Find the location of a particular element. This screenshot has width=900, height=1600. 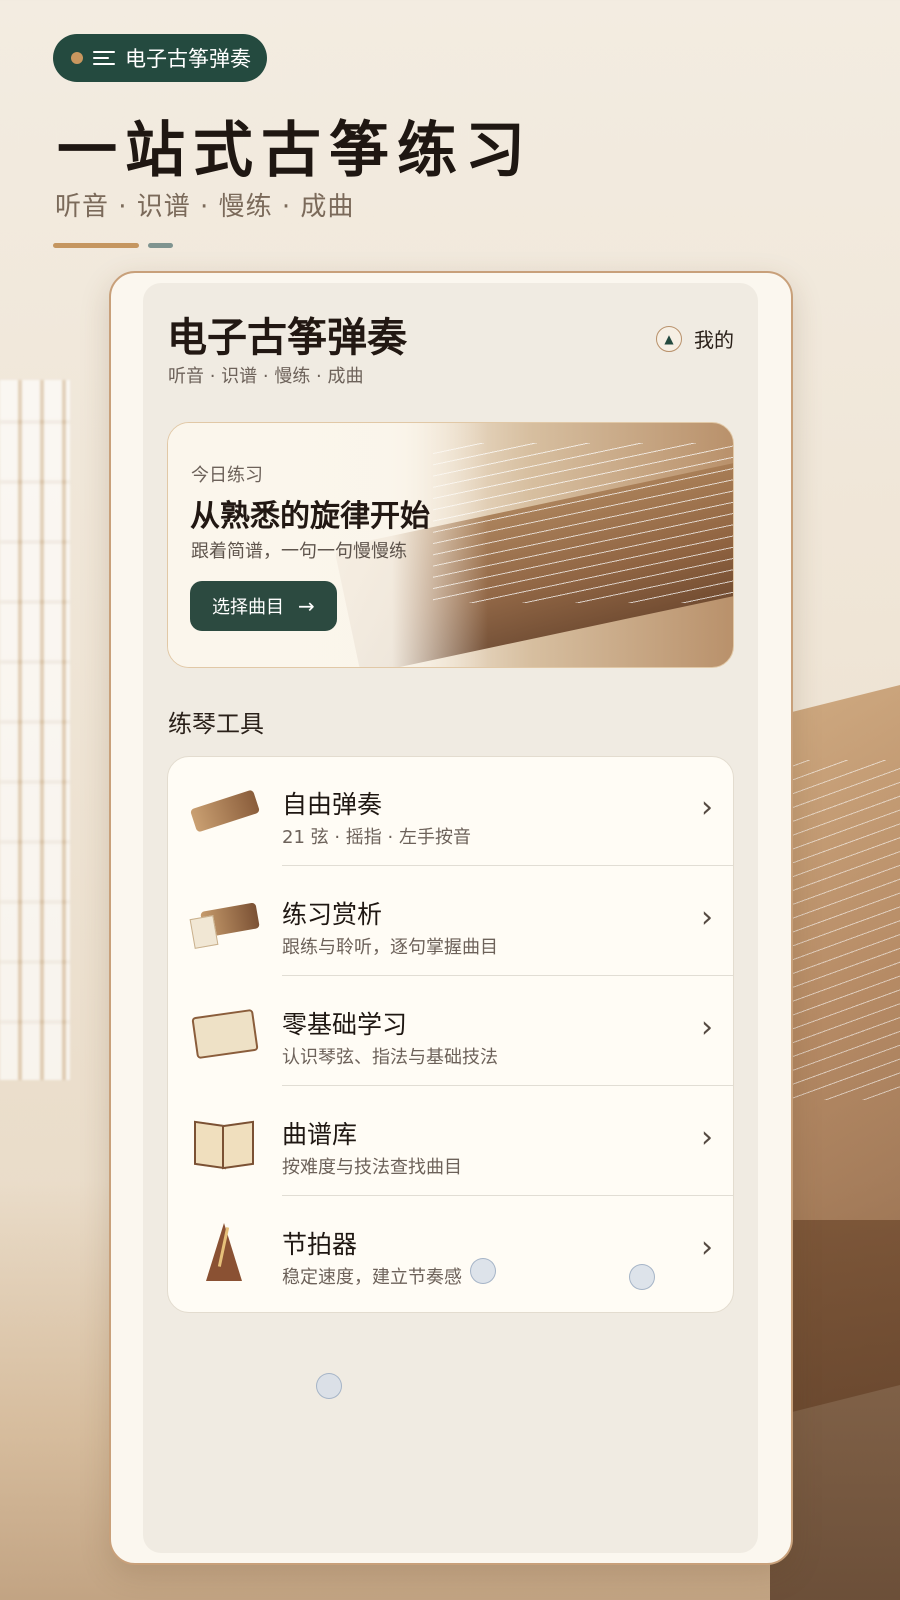

profile-icon: ▲ is located at coordinates (669, 338).